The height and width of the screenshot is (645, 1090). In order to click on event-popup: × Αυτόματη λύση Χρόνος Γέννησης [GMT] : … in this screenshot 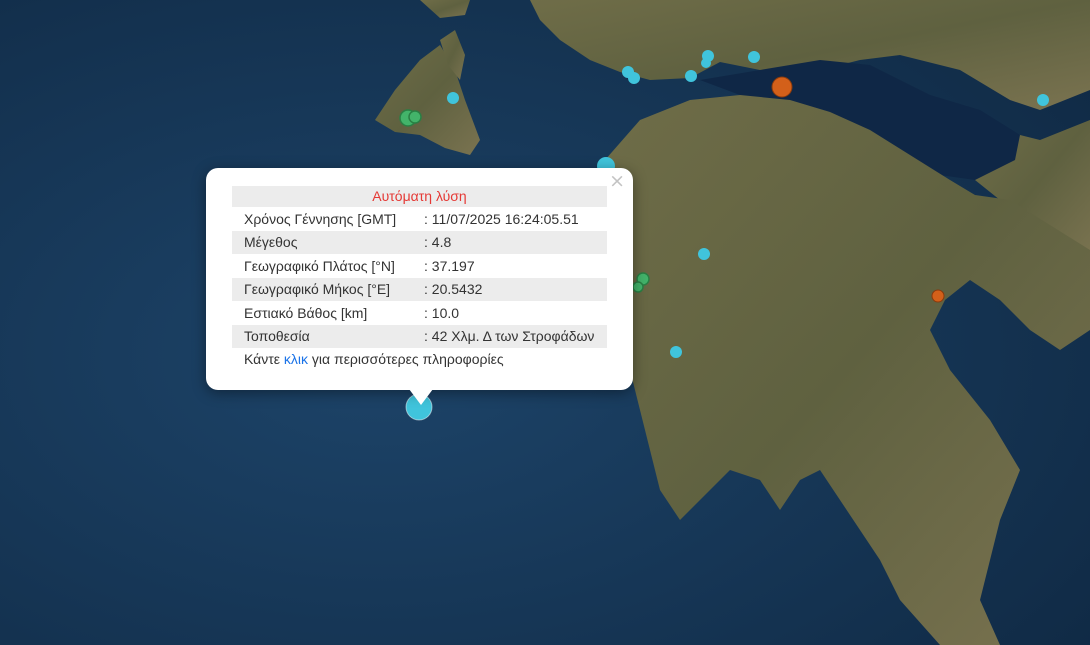, I will do `click(419, 286)`.